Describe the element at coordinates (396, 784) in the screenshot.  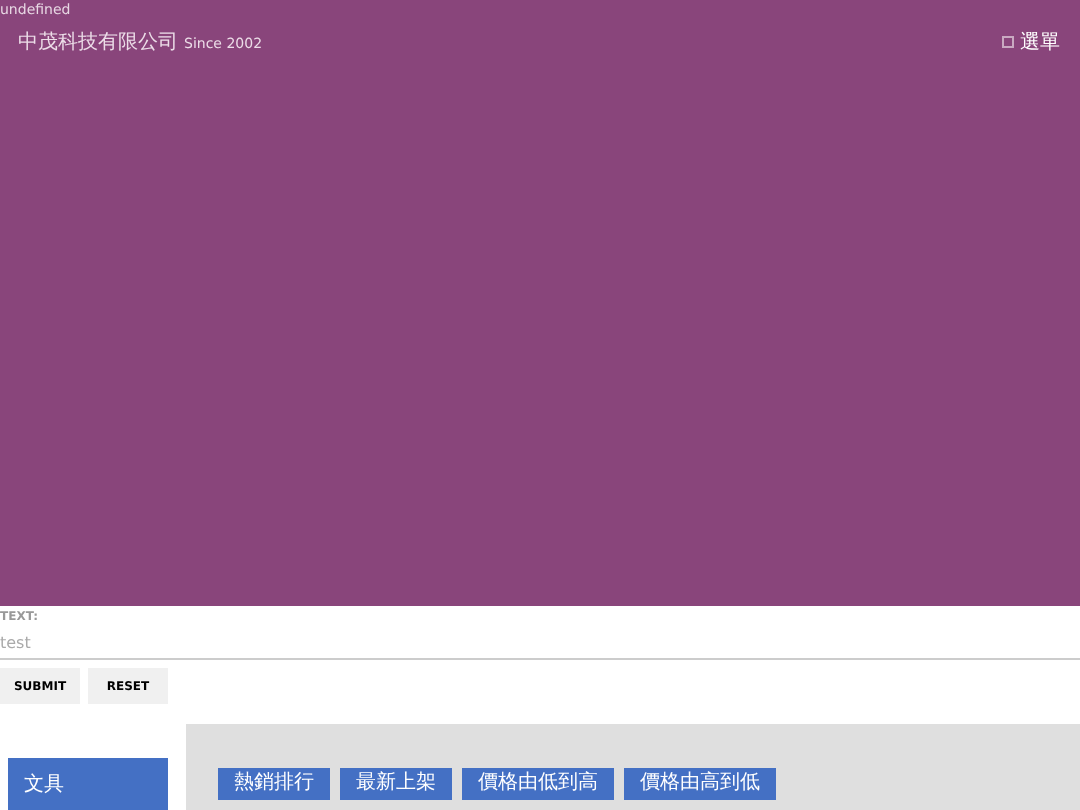
I see `sort-button: 最新上架` at that location.